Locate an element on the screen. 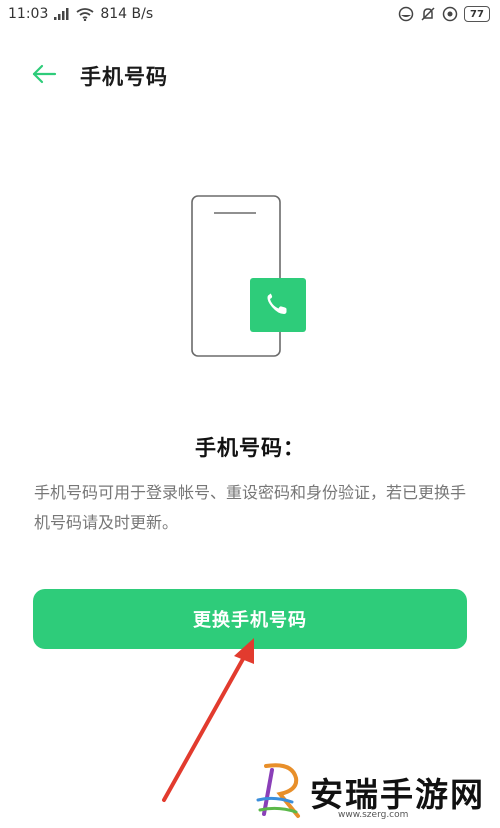  page-title: 手机号码 is located at coordinates (124, 77).